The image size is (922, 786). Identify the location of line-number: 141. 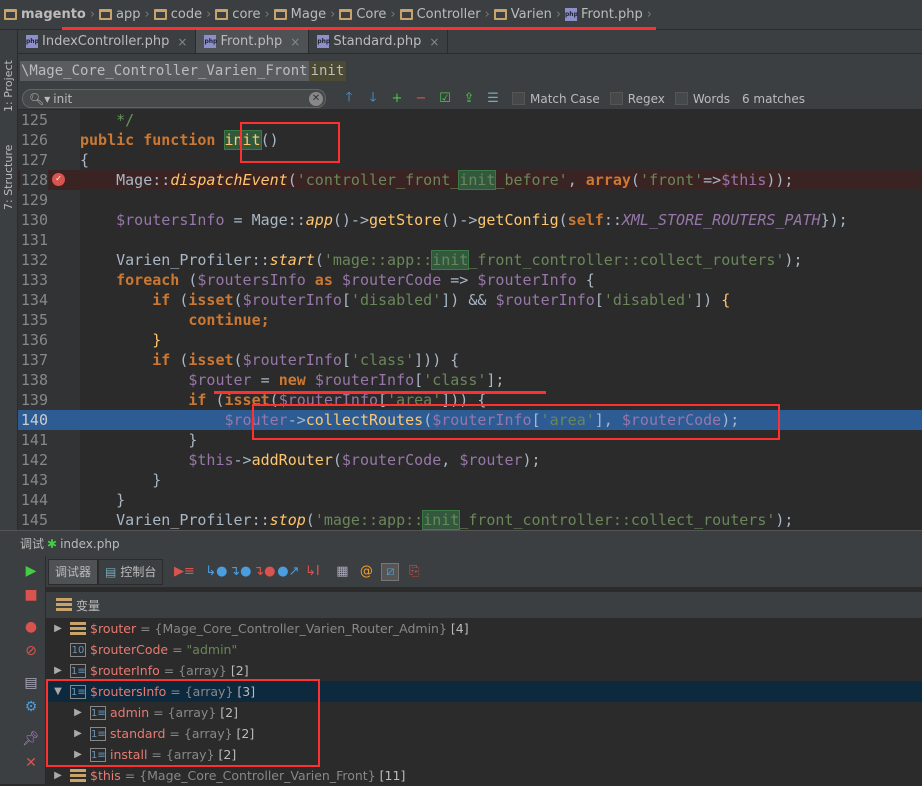
(34, 440).